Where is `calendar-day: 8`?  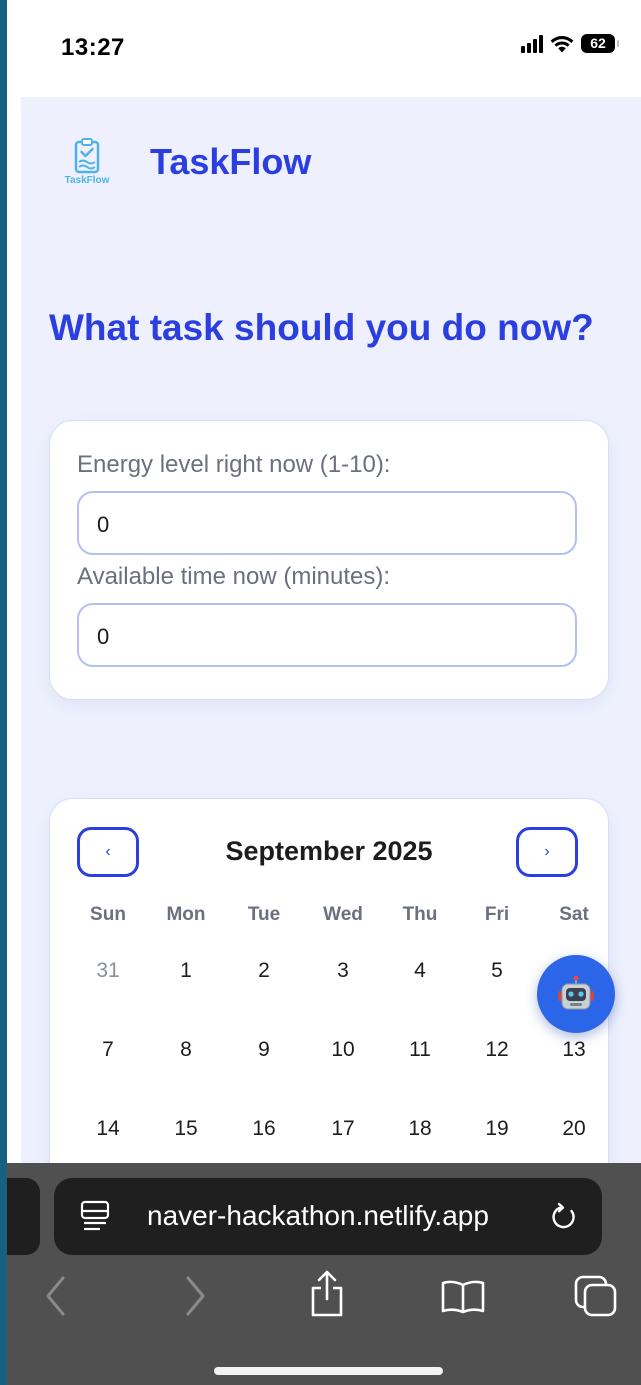 calendar-day: 8 is located at coordinates (186, 1050).